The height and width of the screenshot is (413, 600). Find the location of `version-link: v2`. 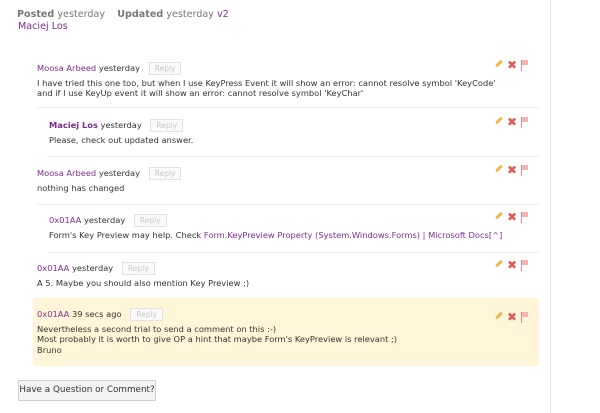

version-link: v2 is located at coordinates (223, 14).